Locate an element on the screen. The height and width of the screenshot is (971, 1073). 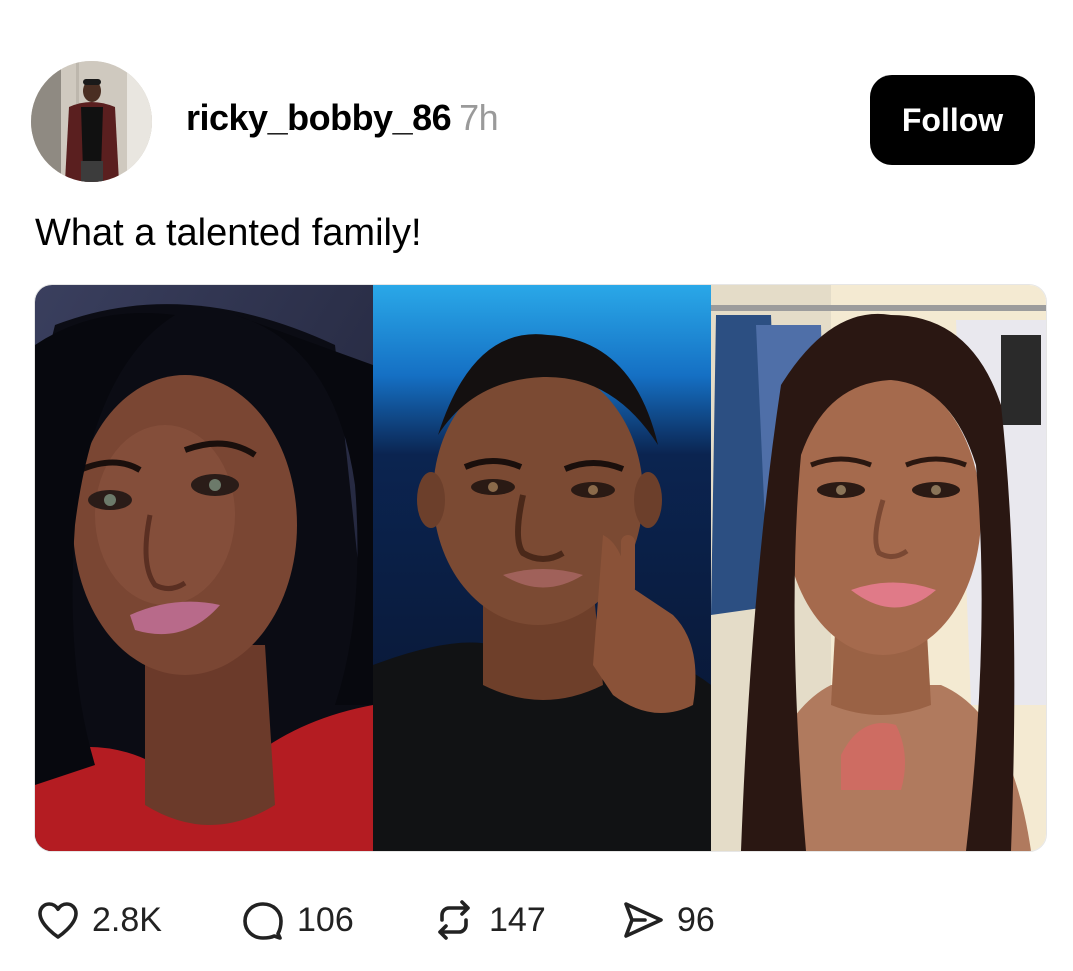
reply-button: 106 is located at coordinates (334, 920).